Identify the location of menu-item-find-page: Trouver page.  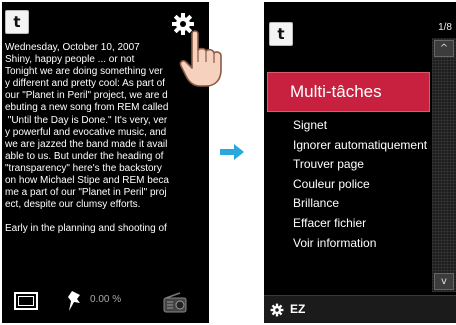
(360, 165).